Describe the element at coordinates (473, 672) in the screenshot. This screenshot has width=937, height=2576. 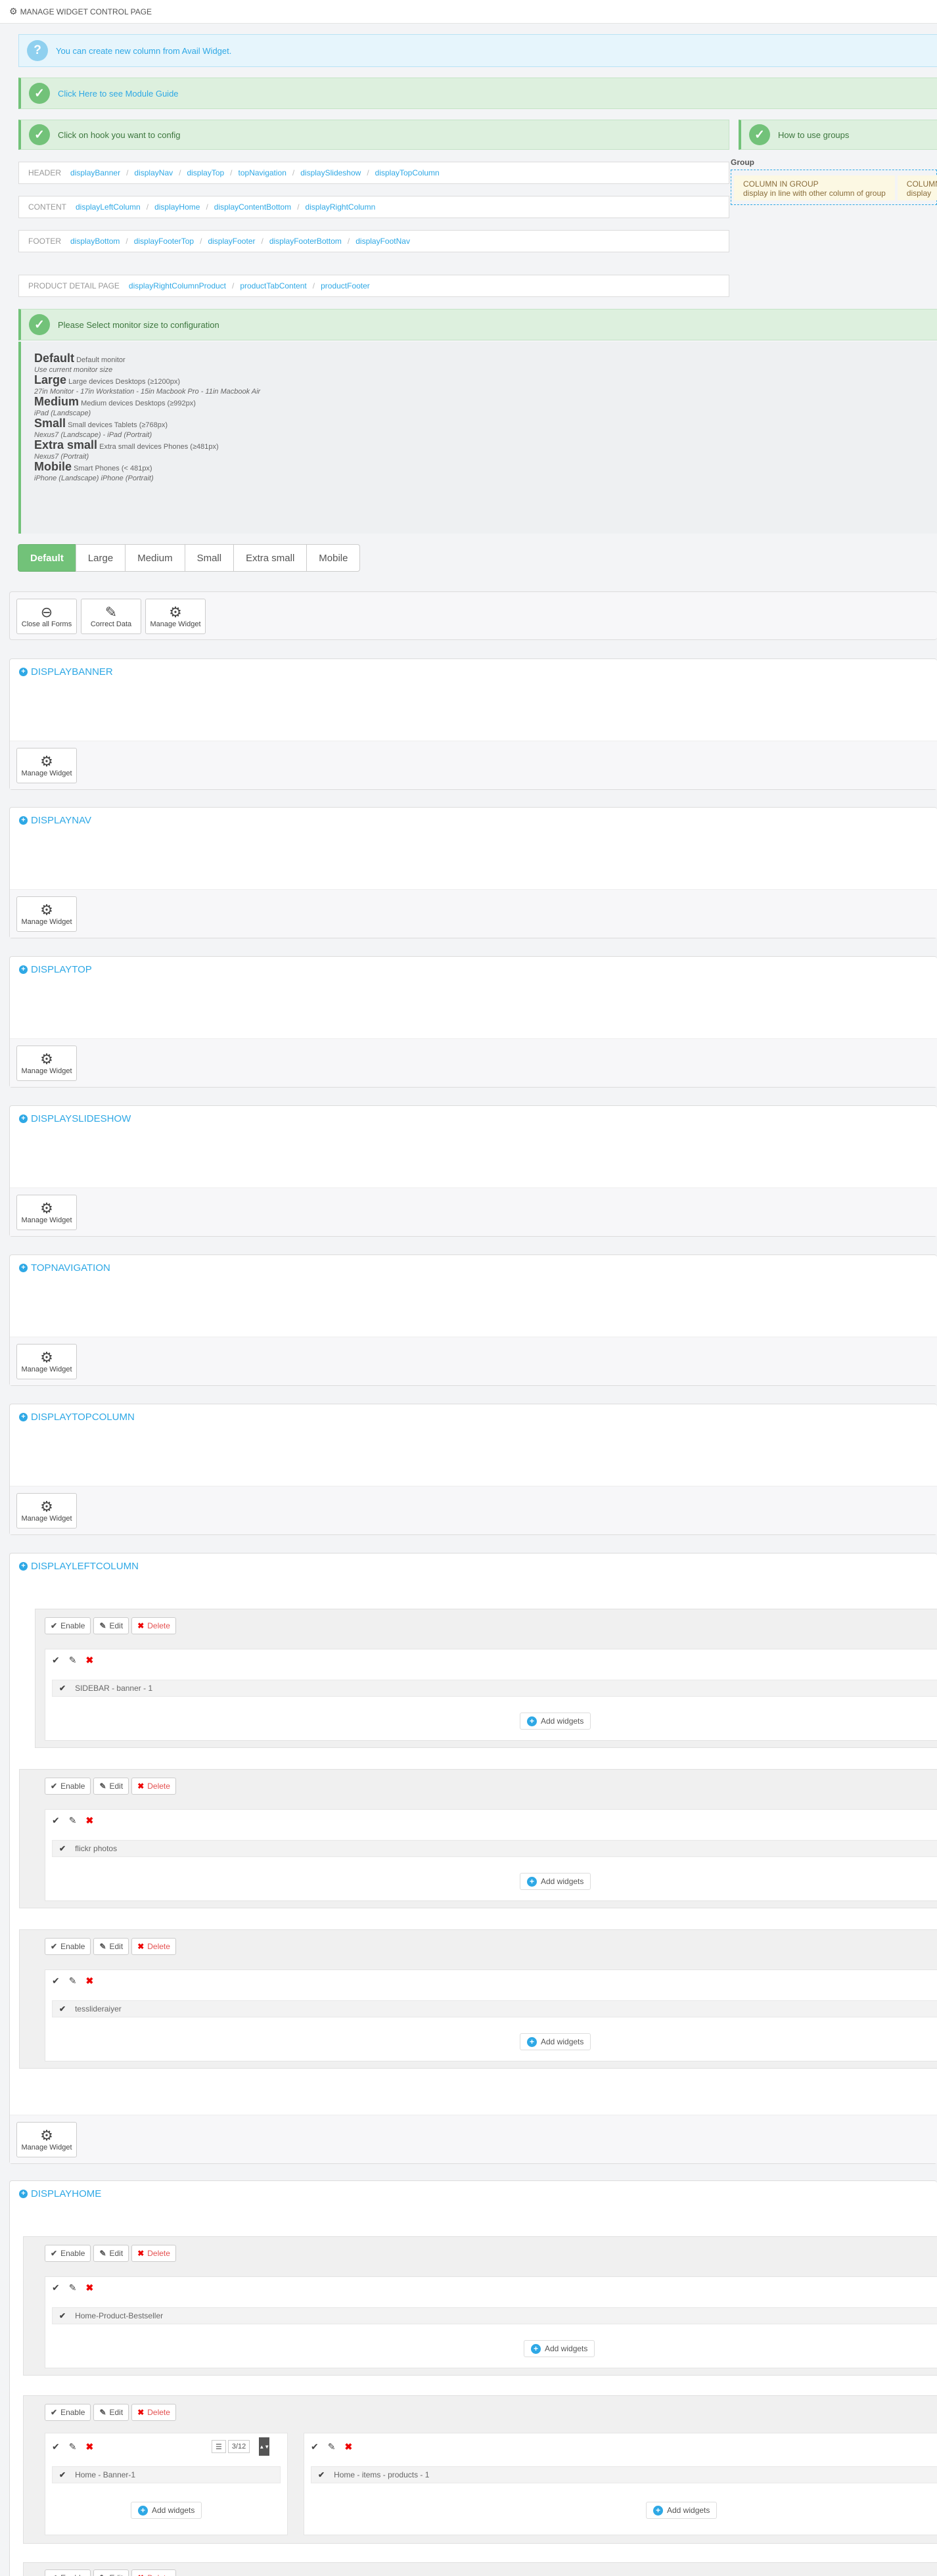
I see `panel-heading: + DISPLAYBANNER` at that location.